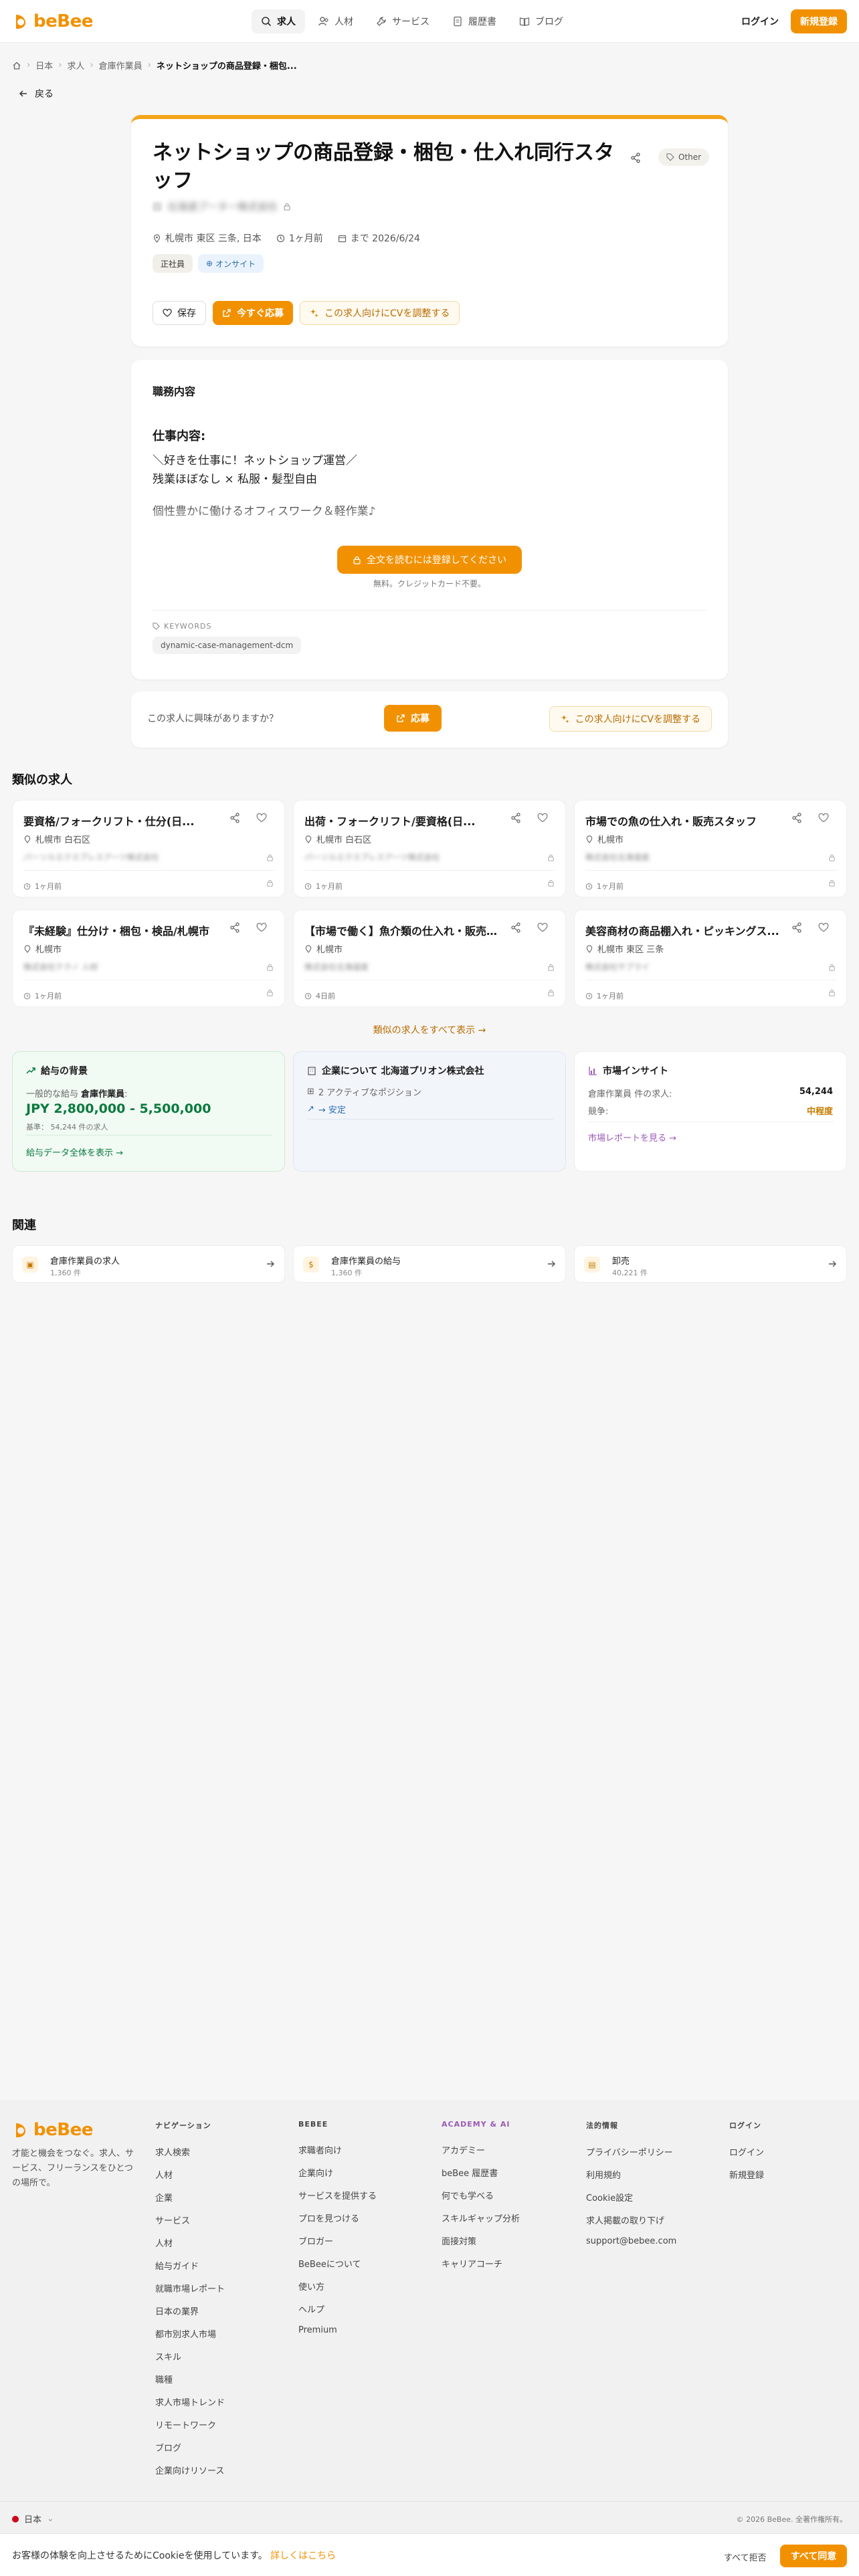  What do you see at coordinates (337, 2331) in the screenshot?
I see `footer-link: Premium` at bounding box center [337, 2331].